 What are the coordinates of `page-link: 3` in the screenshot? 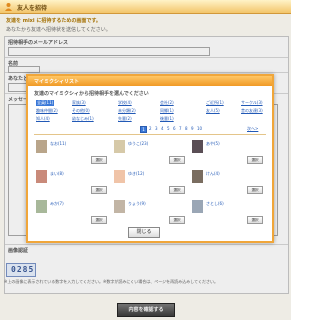 It's located at (156, 128).